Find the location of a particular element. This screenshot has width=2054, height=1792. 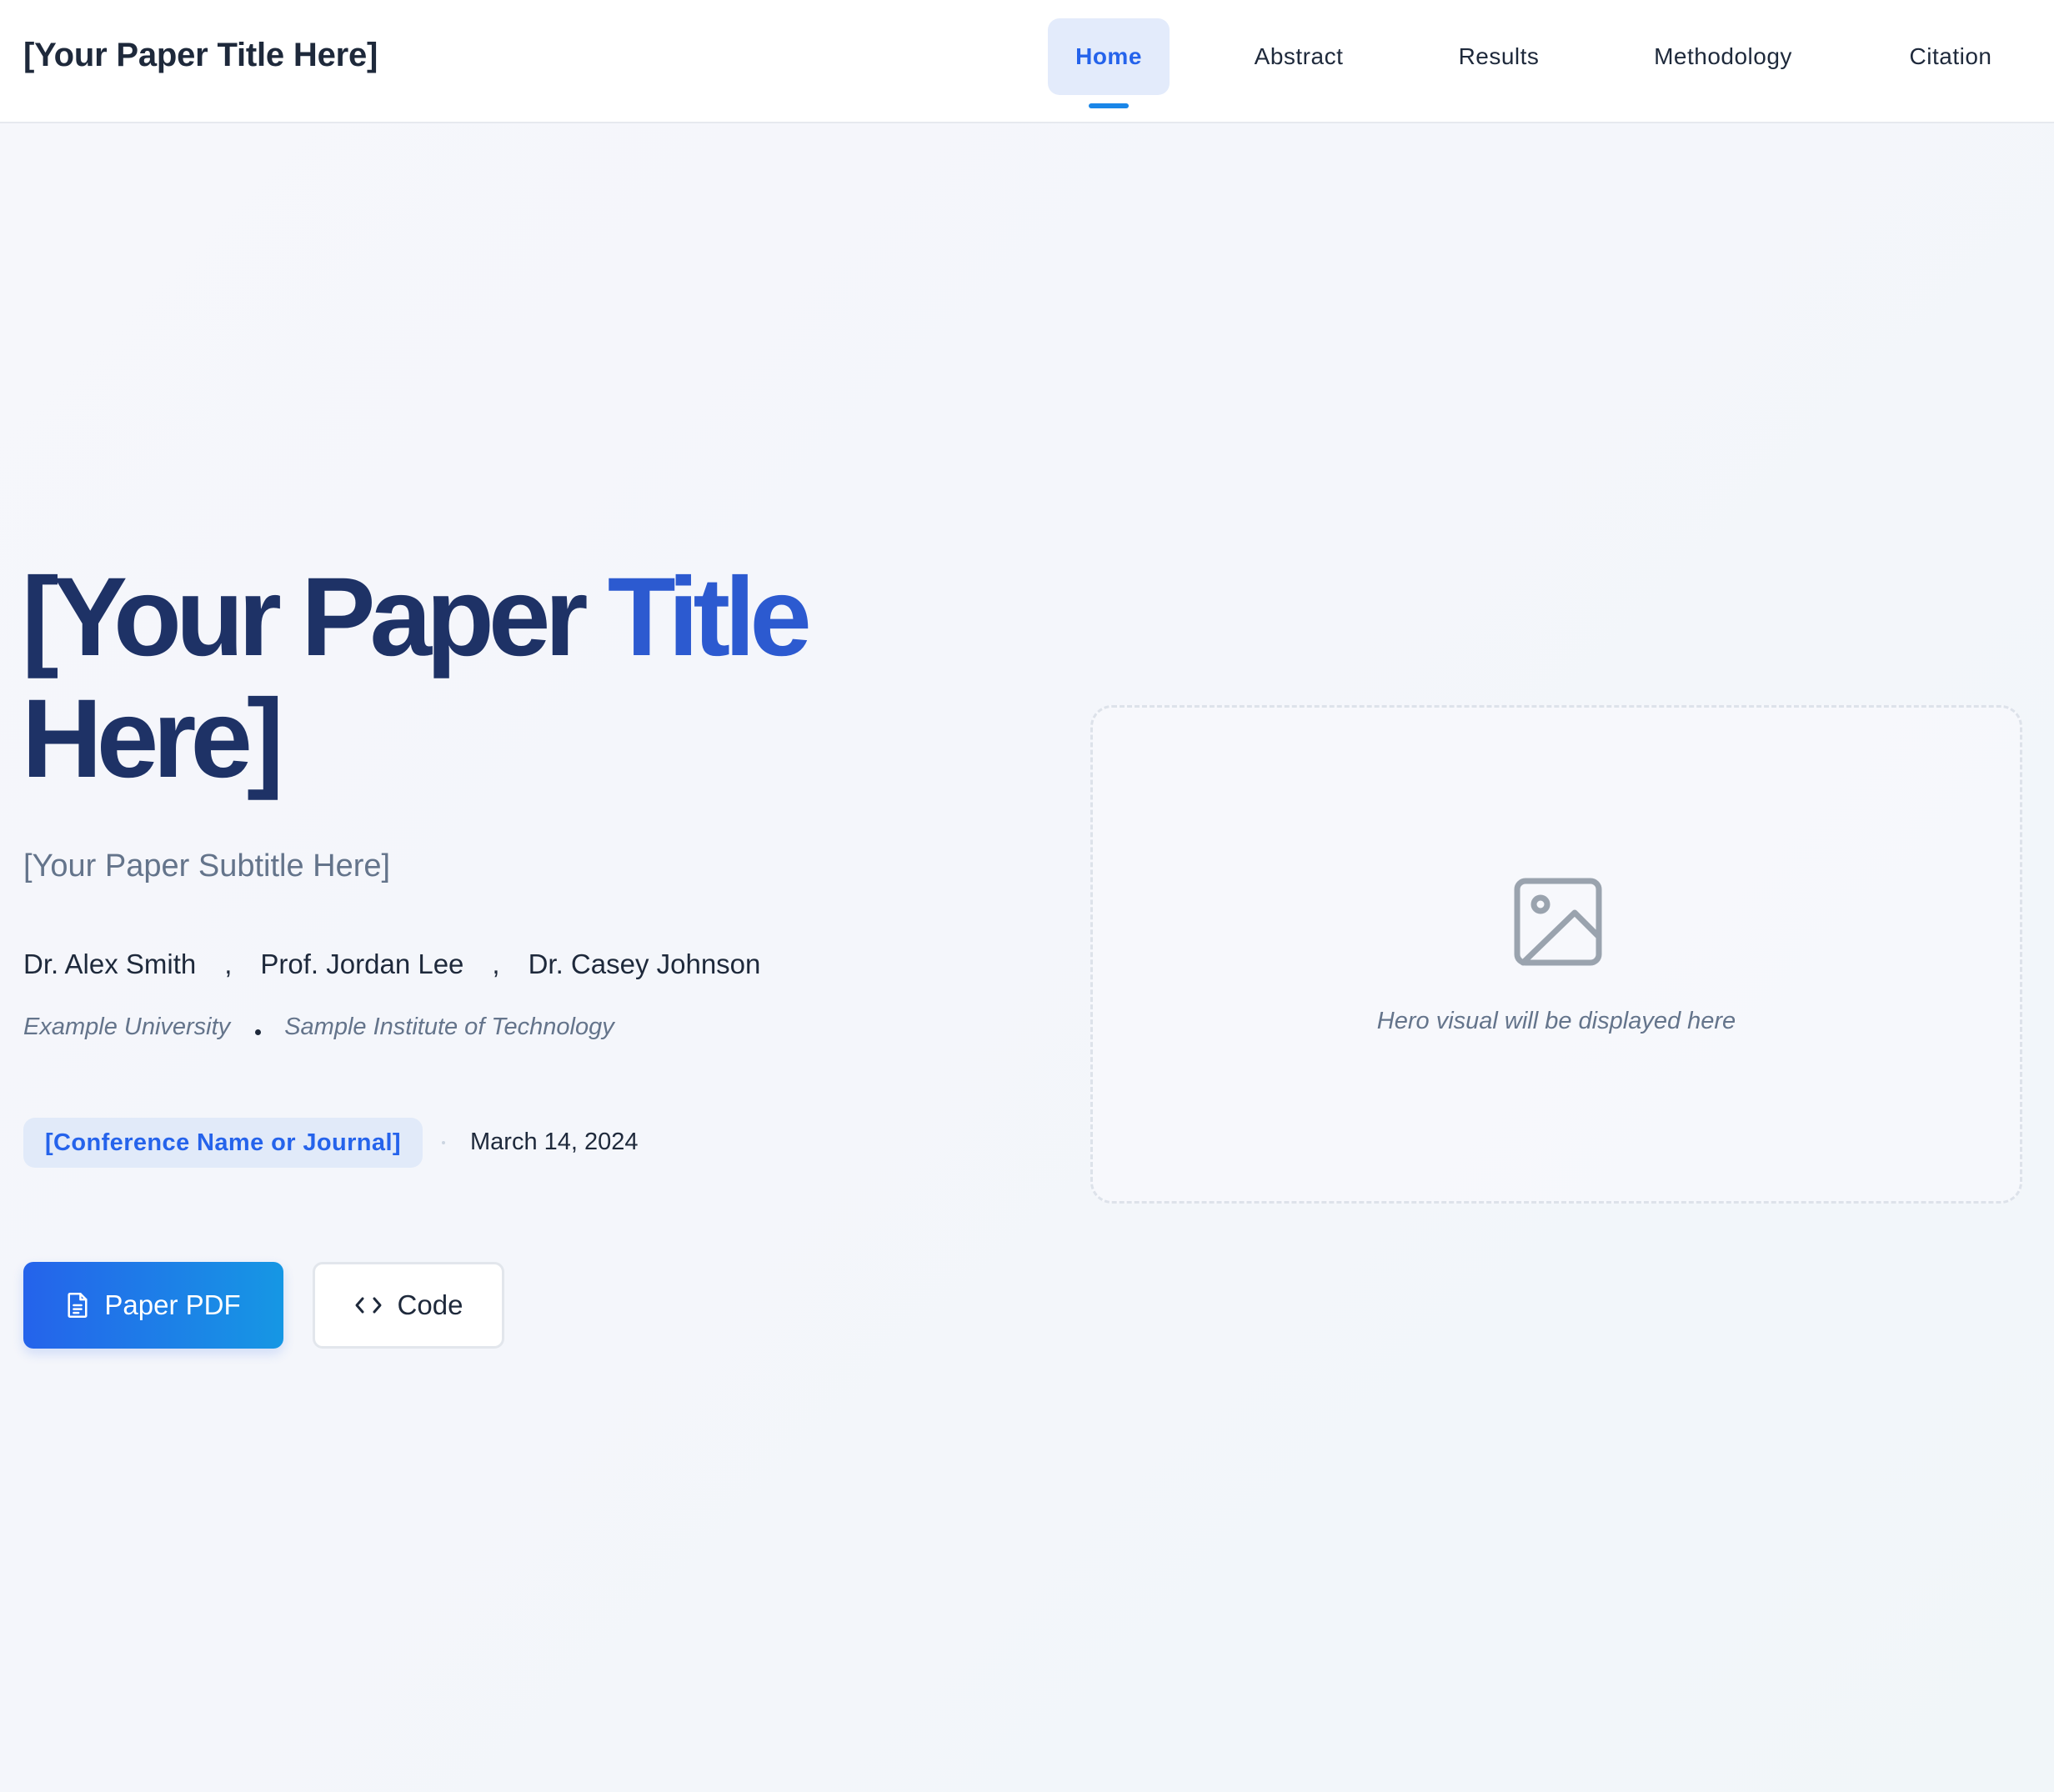

code-label: Code is located at coordinates (430, 1304).